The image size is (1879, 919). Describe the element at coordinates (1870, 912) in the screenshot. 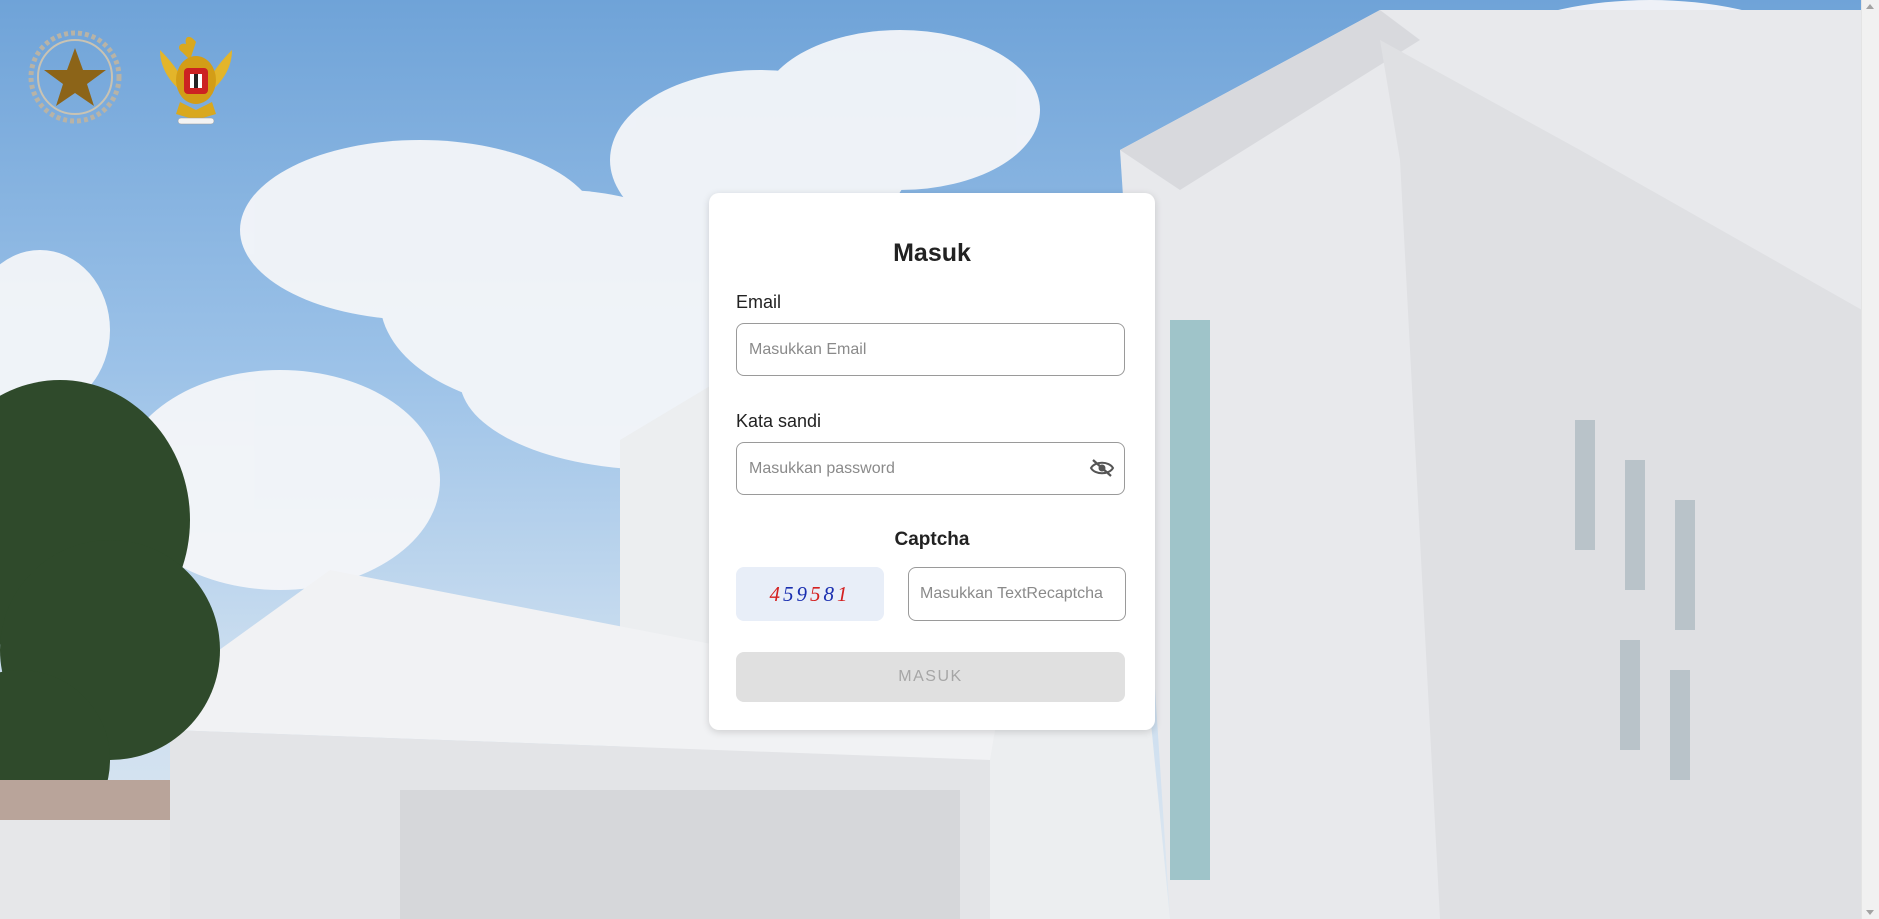

I see `scroll-down-icon` at that location.